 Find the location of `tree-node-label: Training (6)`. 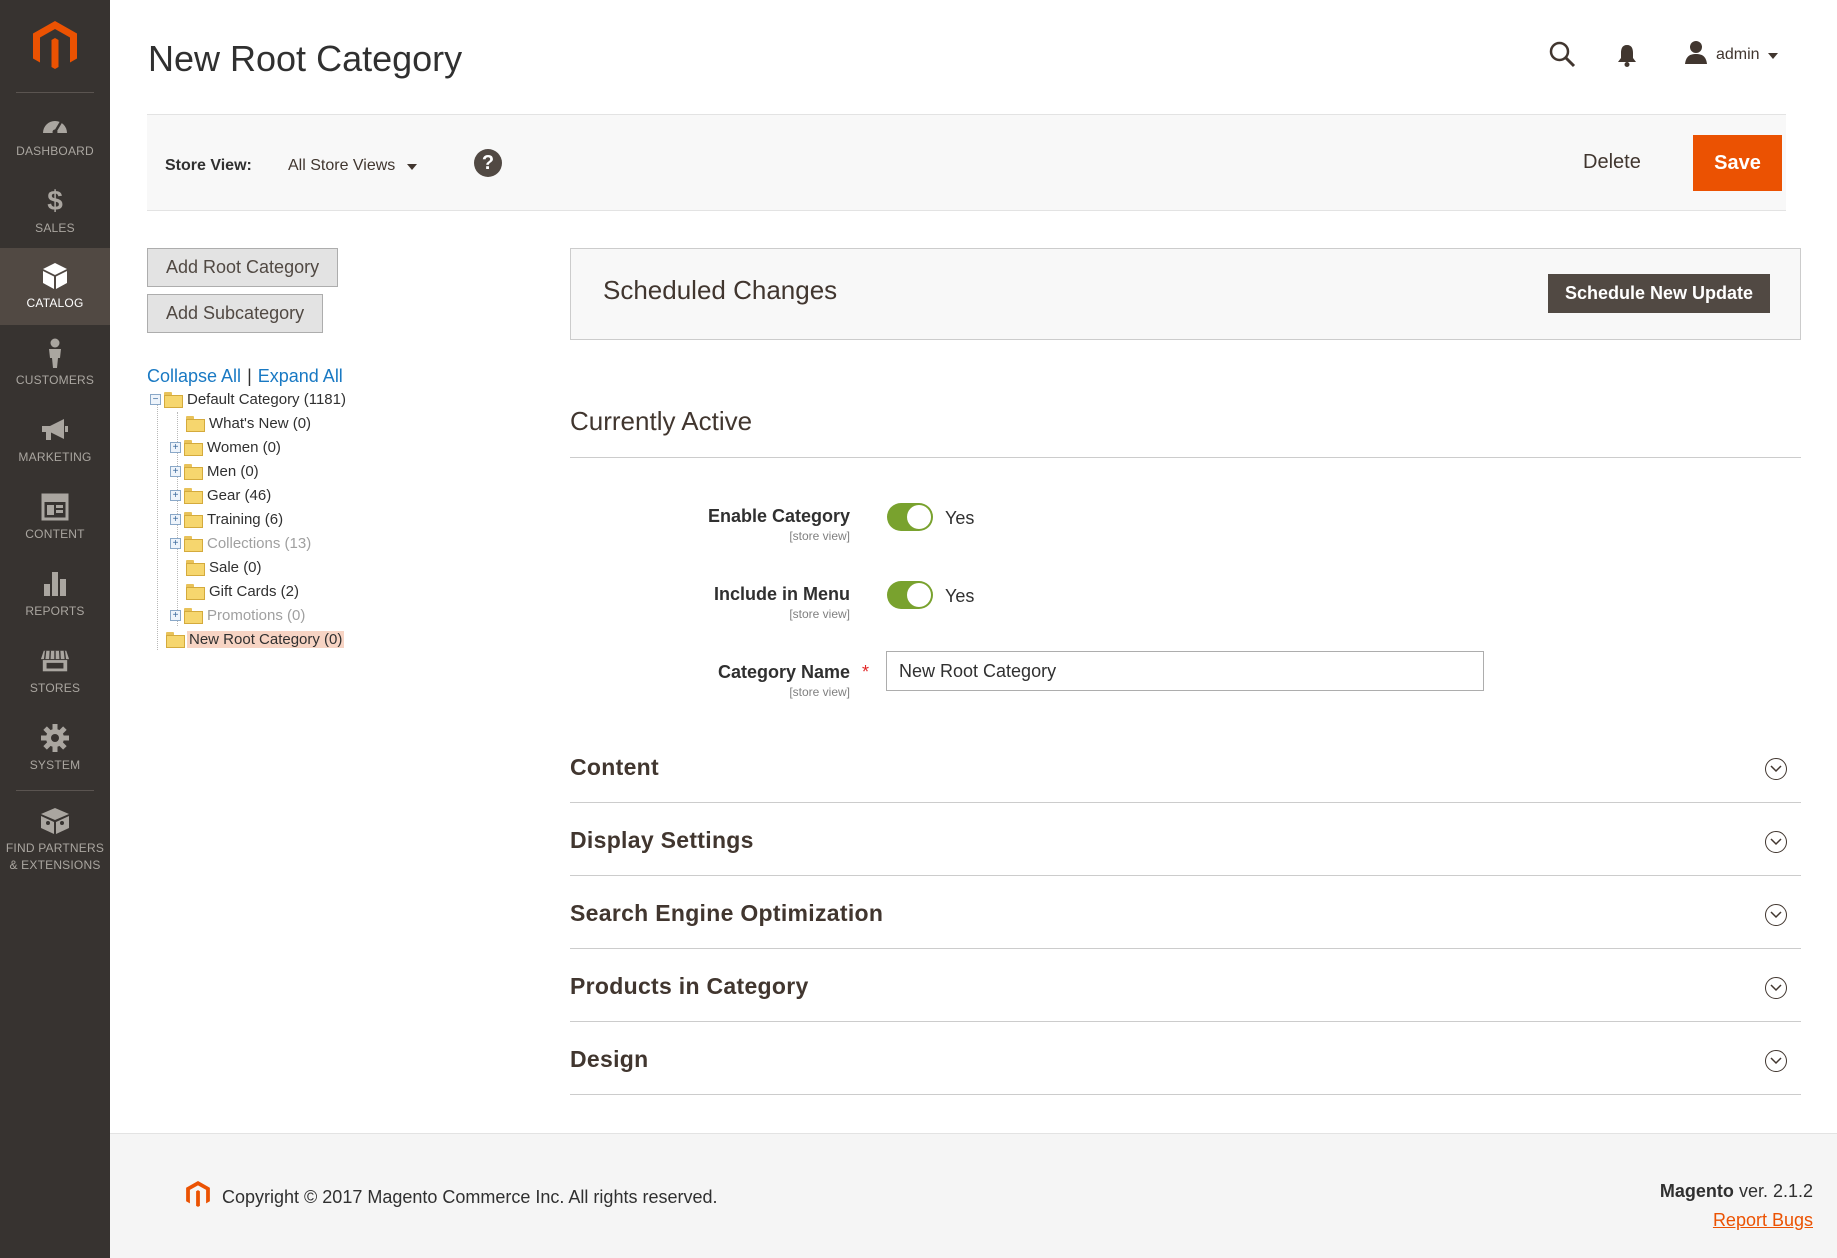

tree-node-label: Training (6) is located at coordinates (245, 519).